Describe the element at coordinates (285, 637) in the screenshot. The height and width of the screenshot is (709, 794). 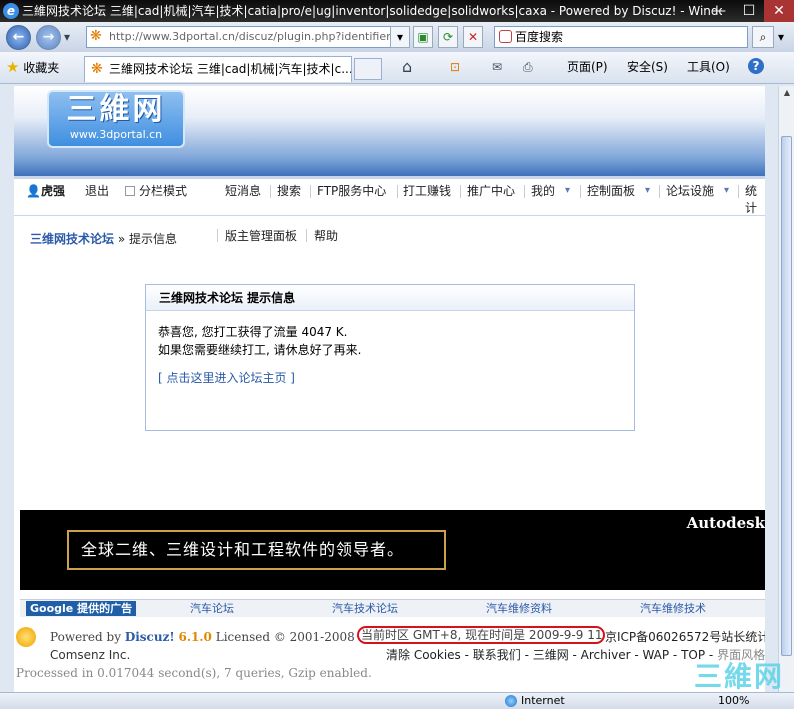
I see `license-text: Licensed © 2001-2008` at that location.